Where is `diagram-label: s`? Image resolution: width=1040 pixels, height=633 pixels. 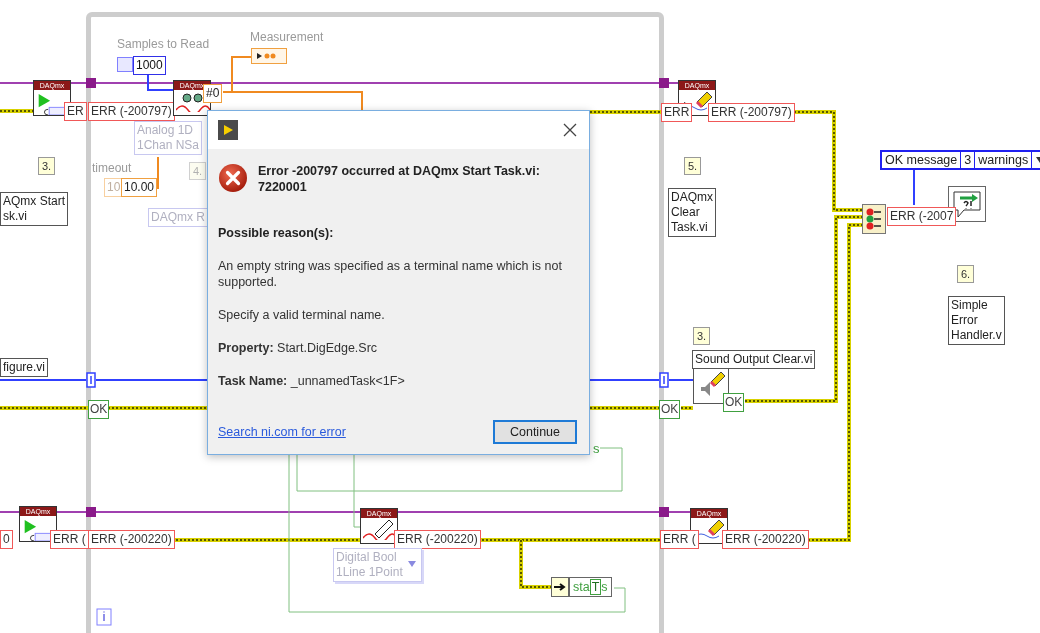
diagram-label: s is located at coordinates (596, 448).